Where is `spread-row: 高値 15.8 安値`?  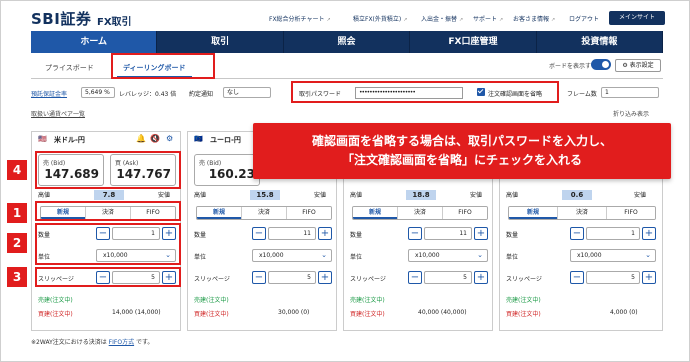
spread-row: 高値 15.8 安値 is located at coordinates (260, 195).